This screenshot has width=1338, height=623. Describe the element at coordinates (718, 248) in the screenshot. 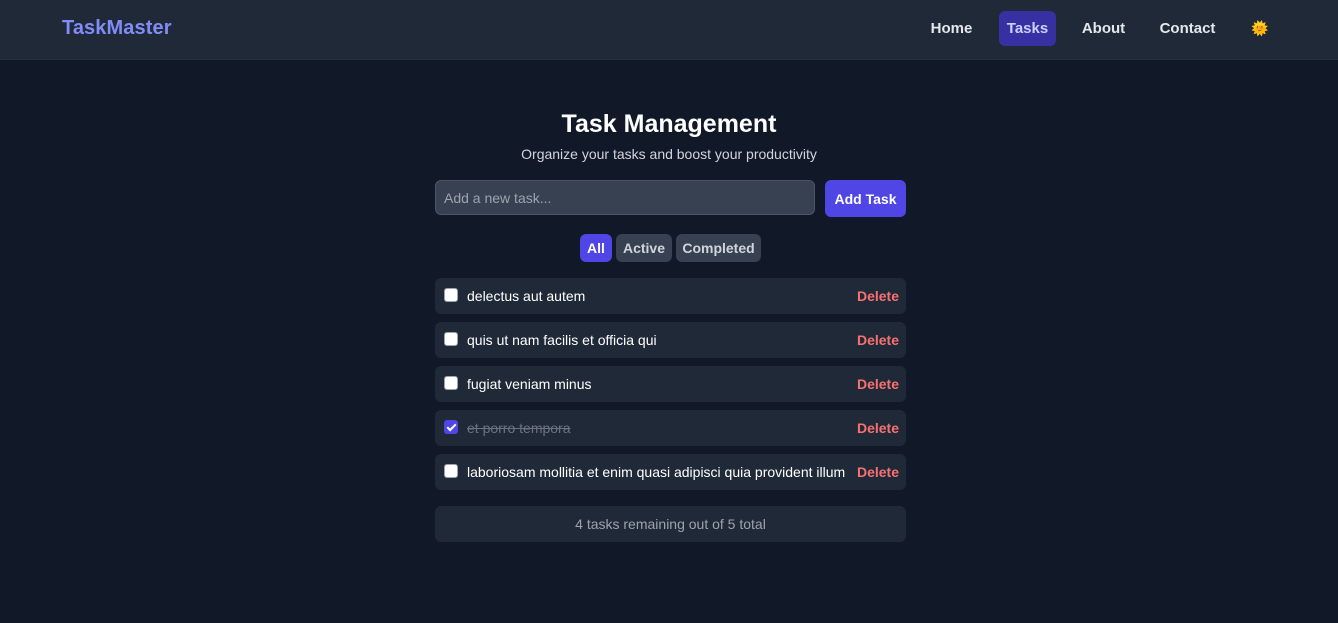

I see `filter-completed: Completed` at that location.